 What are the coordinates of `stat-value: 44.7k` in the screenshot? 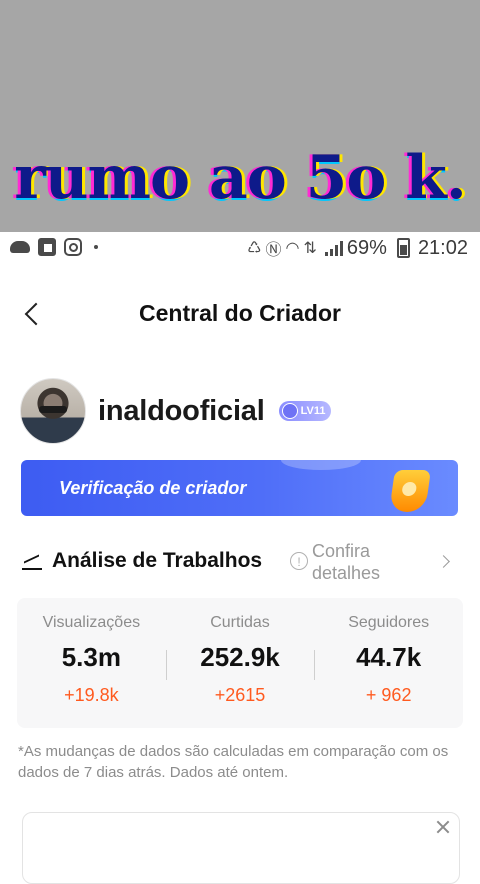 It's located at (389, 657).